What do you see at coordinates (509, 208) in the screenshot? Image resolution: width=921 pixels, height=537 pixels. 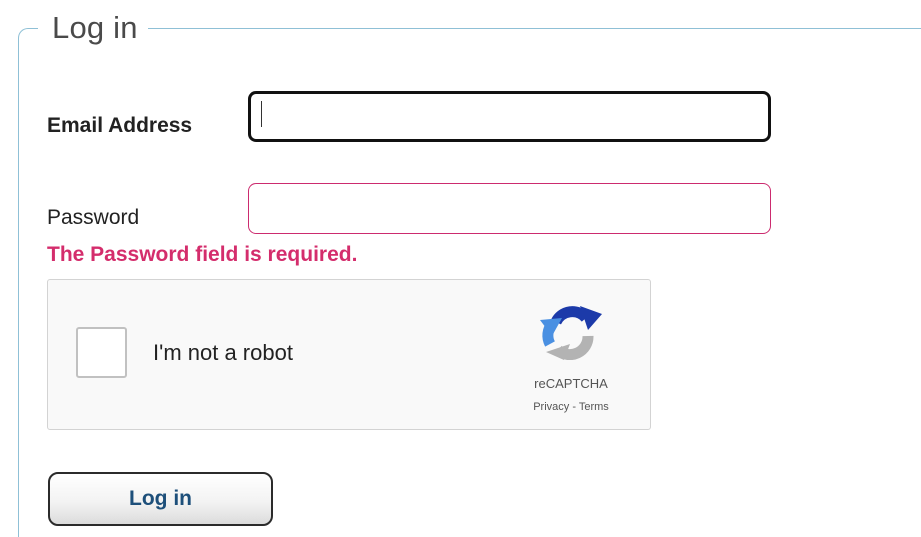 I see `password-input` at bounding box center [509, 208].